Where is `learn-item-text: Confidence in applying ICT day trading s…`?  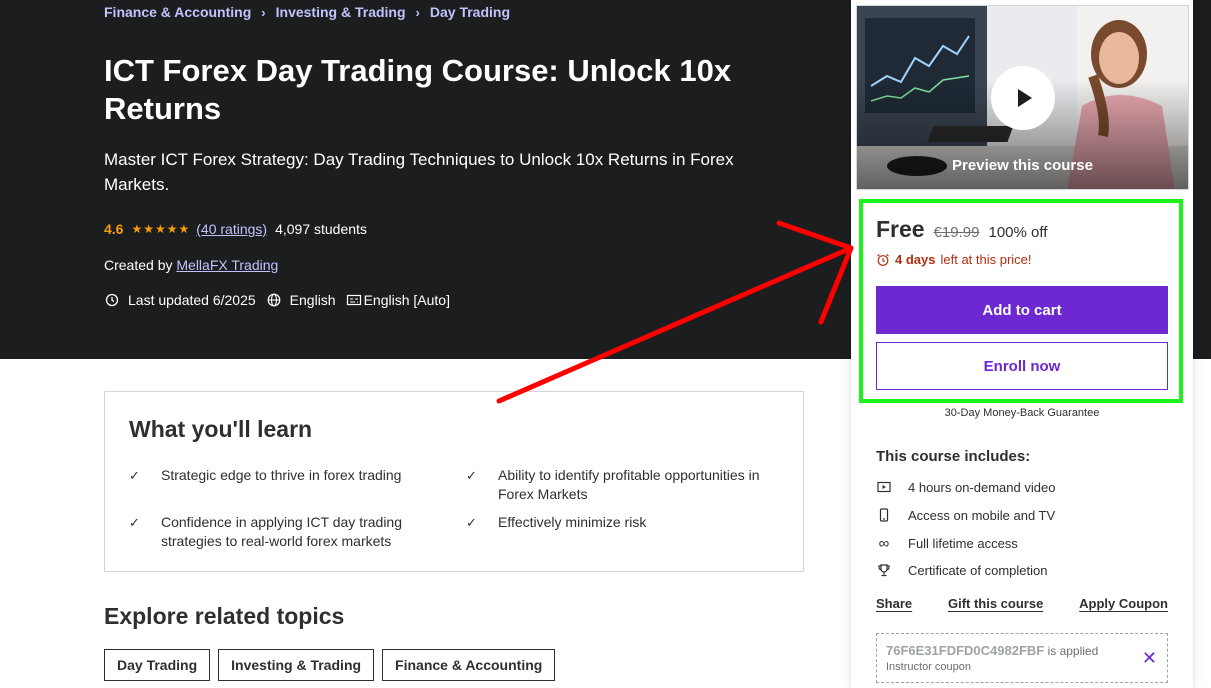
learn-item-text: Confidence in applying ICT day trading s… is located at coordinates (282, 531).